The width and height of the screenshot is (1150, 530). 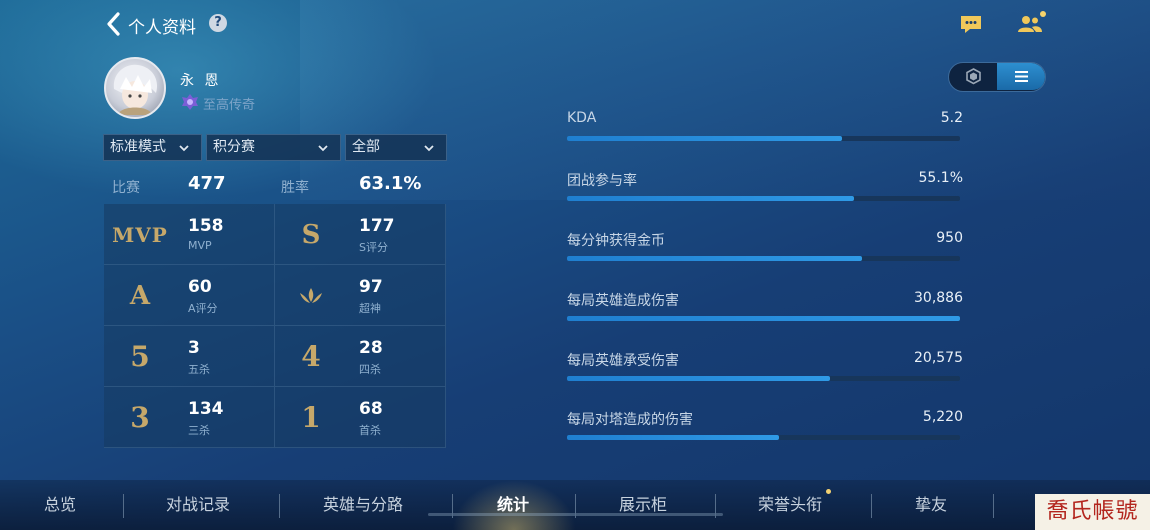 I want to click on triple-kill-count: 134, so click(x=206, y=409).